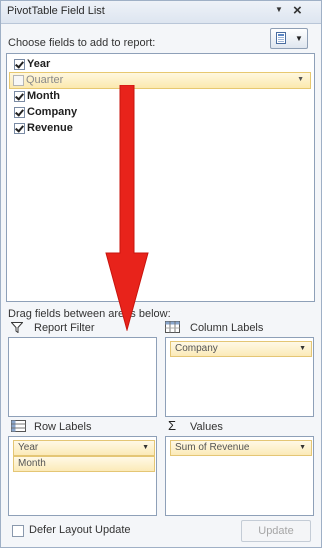 Image resolution: width=322 pixels, height=548 pixels. What do you see at coordinates (239, 377) in the screenshot?
I see `column-labels-area: Company ▼` at bounding box center [239, 377].